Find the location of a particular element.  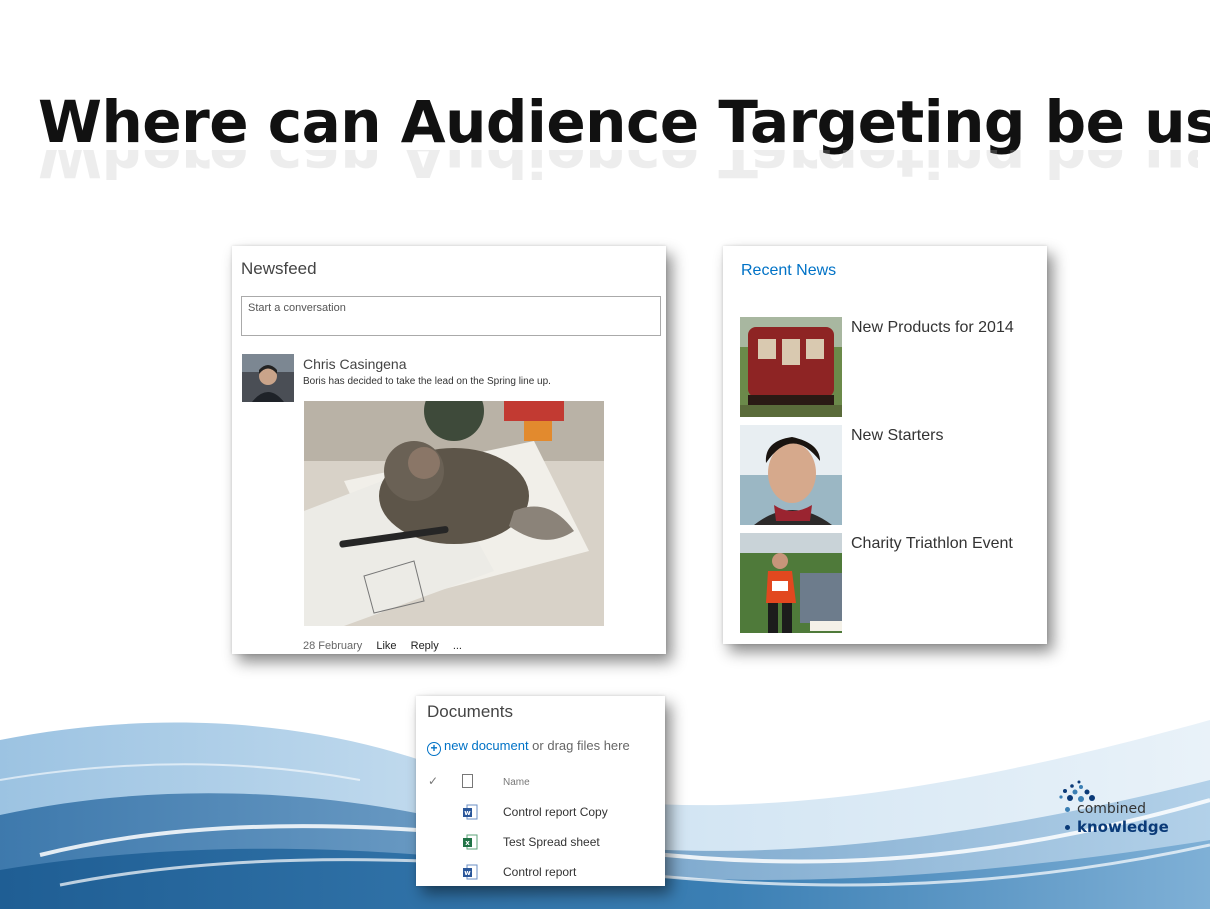

logo-text-line2: knowledge is located at coordinates (1123, 827).